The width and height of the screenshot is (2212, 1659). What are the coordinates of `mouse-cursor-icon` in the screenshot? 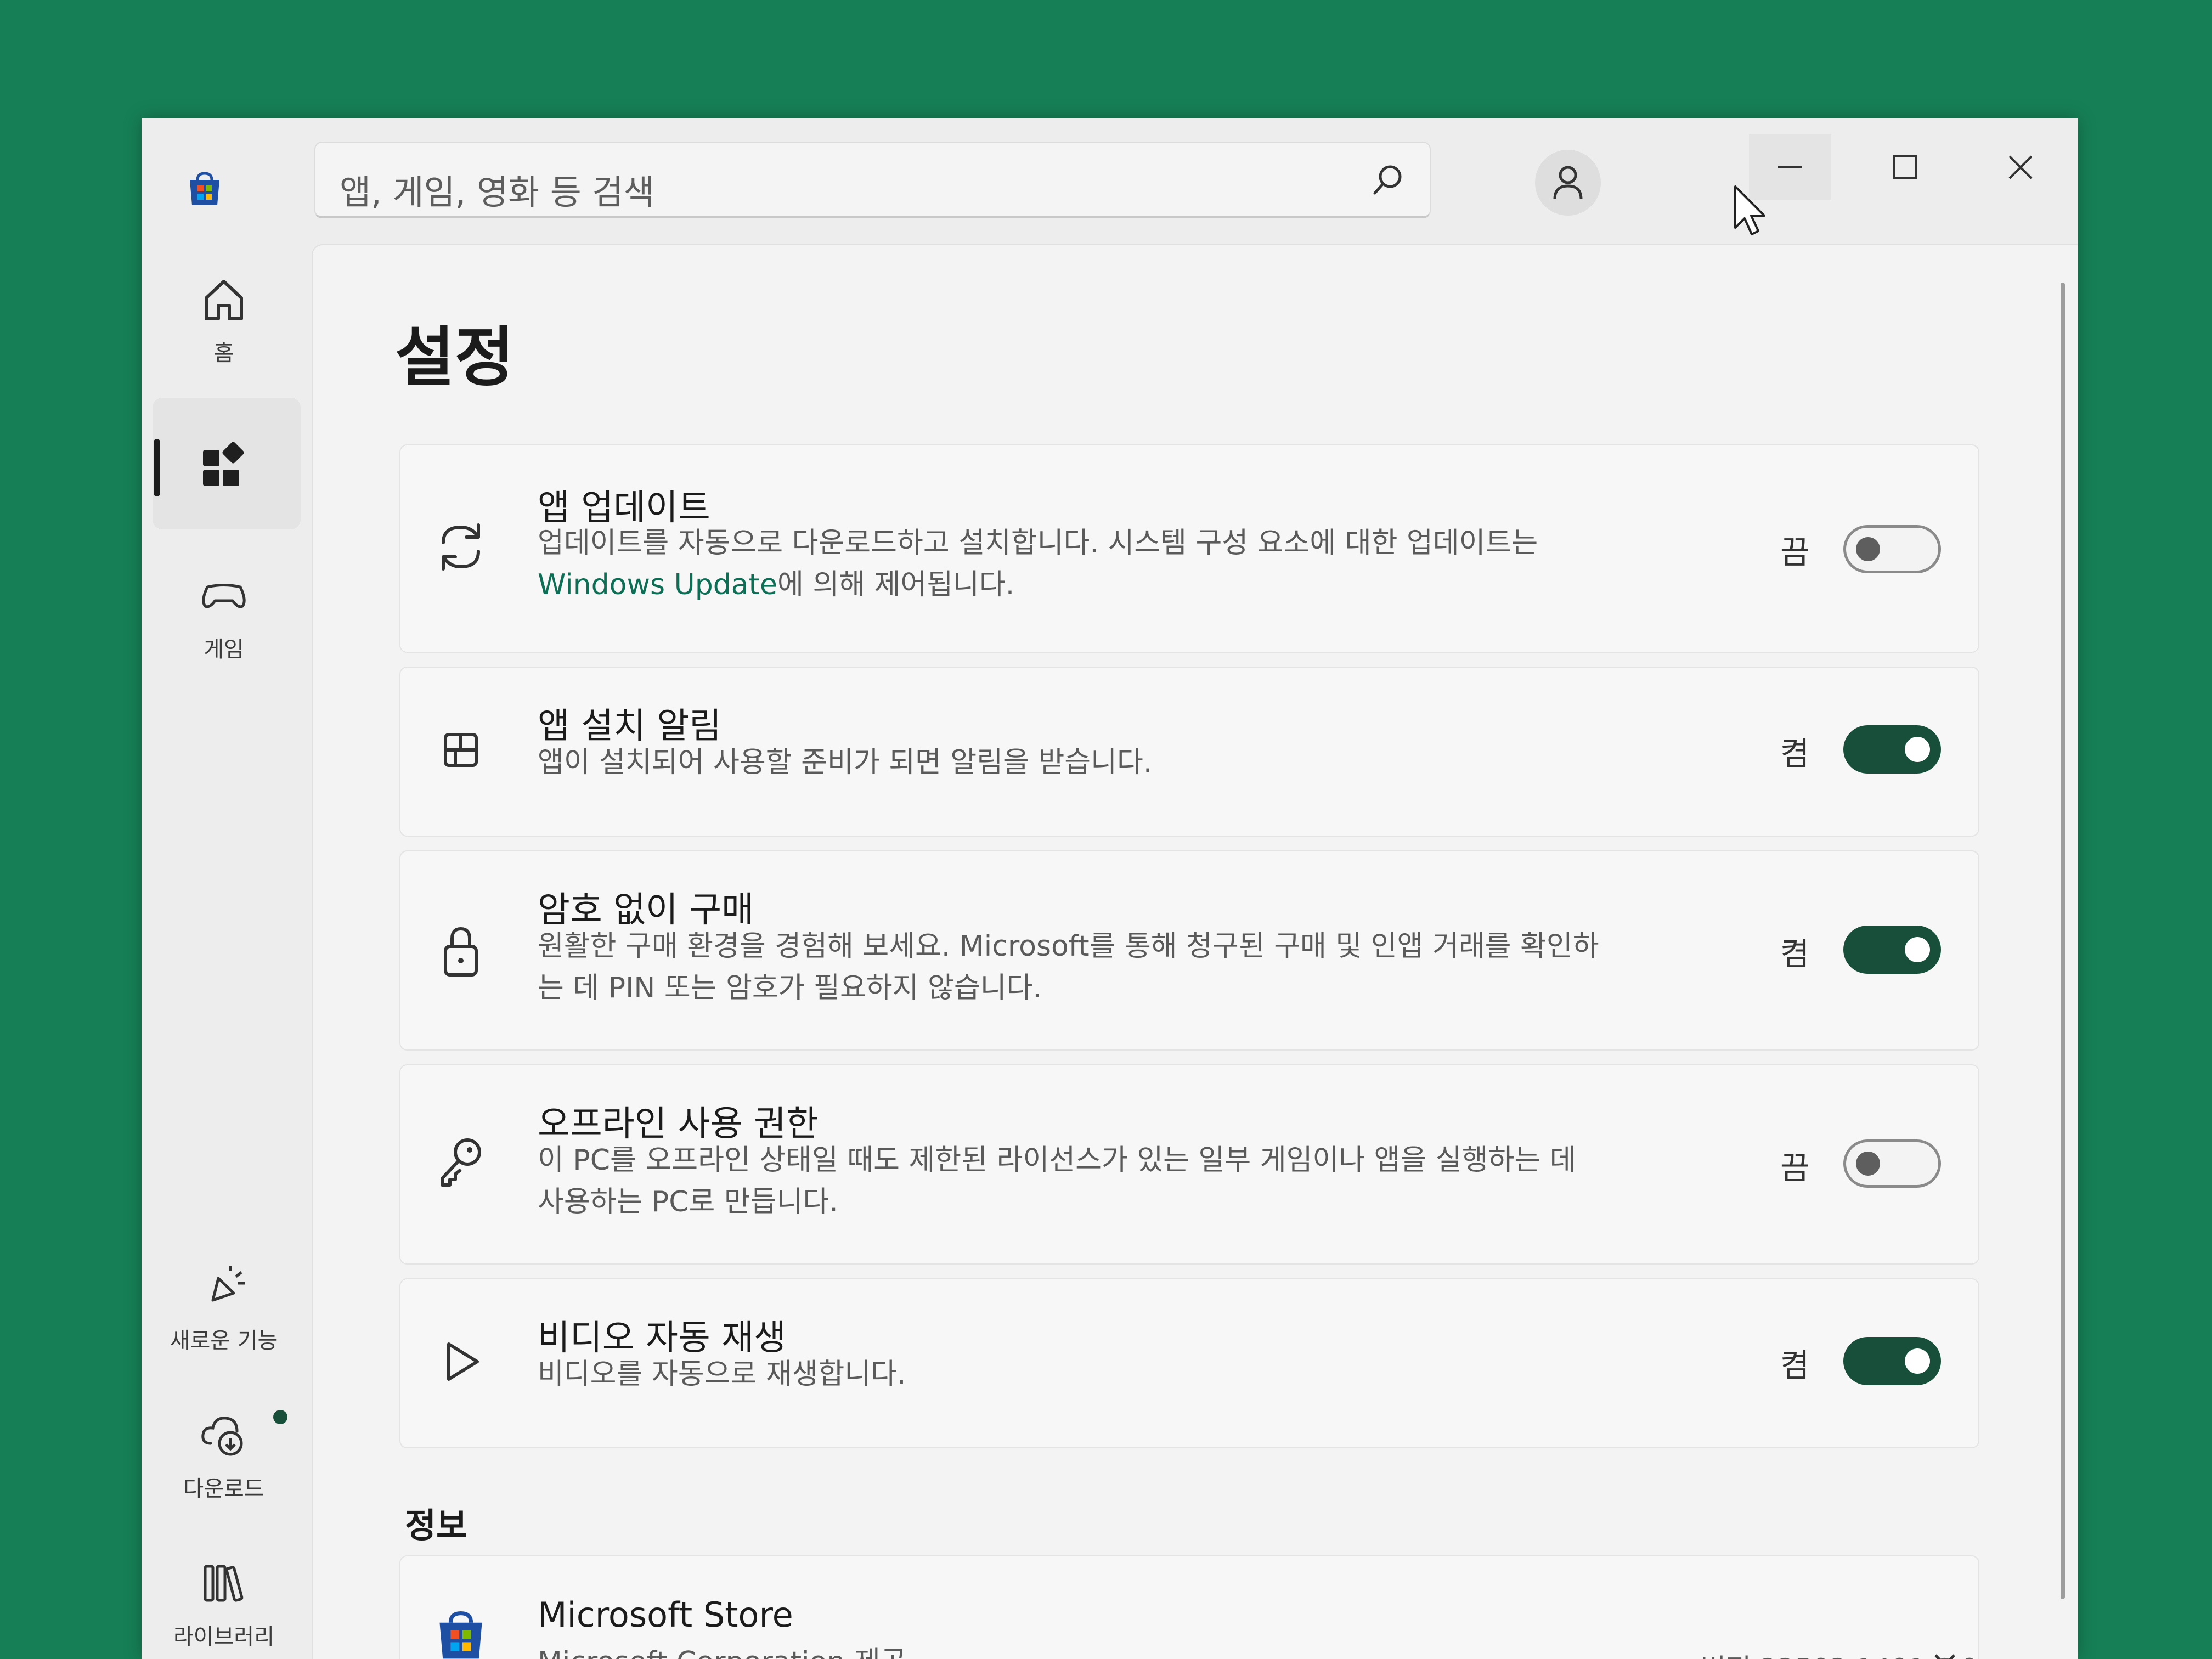 It's located at (1750, 210).